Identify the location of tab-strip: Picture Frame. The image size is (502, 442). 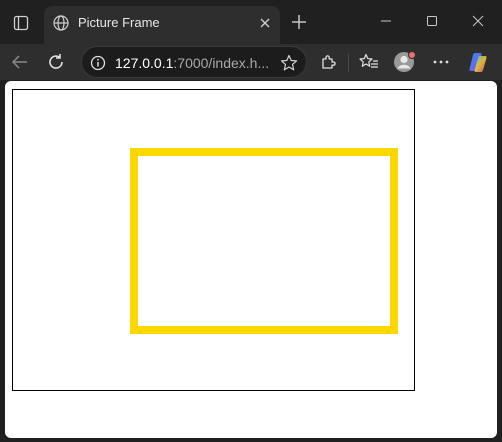
(251, 22).